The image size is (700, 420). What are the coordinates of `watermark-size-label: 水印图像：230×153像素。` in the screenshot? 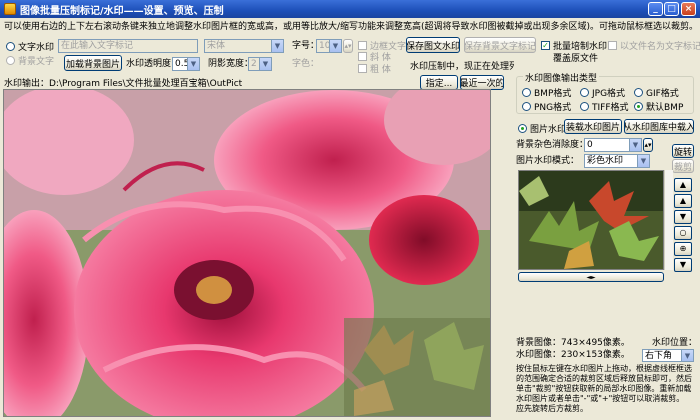 It's located at (573, 355).